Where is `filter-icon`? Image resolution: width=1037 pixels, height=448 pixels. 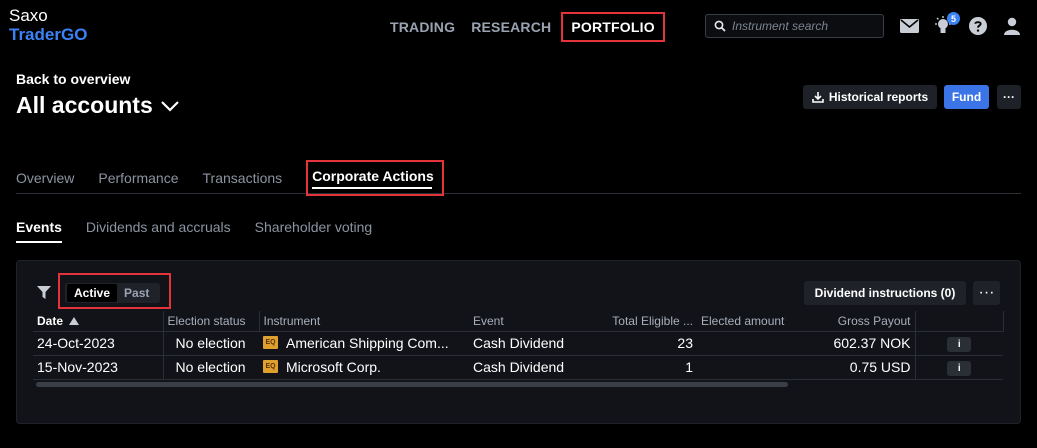 filter-icon is located at coordinates (44, 292).